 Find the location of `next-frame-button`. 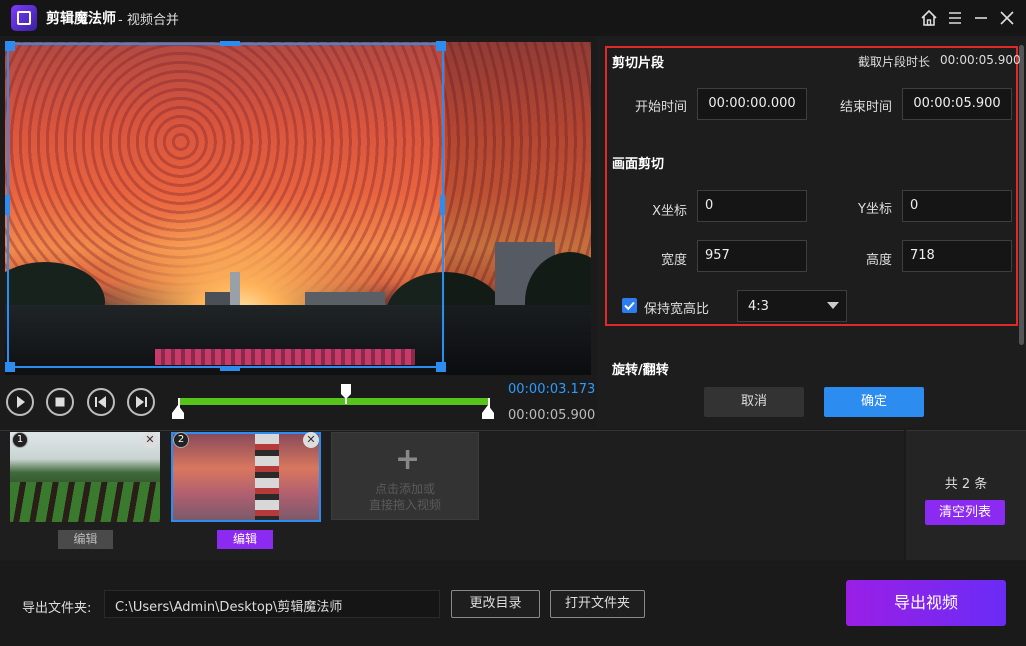

next-frame-button is located at coordinates (141, 402).